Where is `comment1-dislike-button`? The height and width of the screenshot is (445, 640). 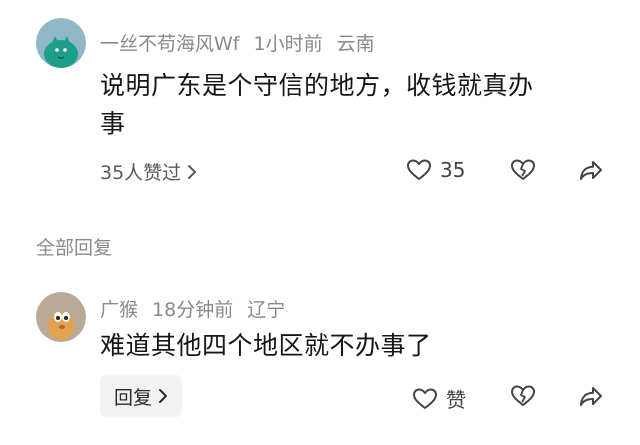
comment1-dislike-button is located at coordinates (523, 170).